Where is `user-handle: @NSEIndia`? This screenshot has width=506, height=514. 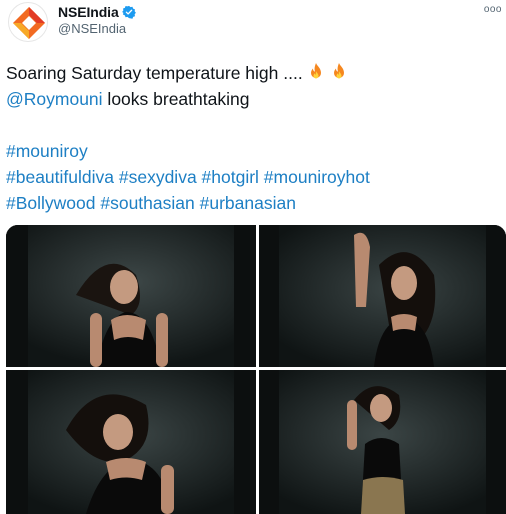 user-handle: @NSEIndia is located at coordinates (92, 28).